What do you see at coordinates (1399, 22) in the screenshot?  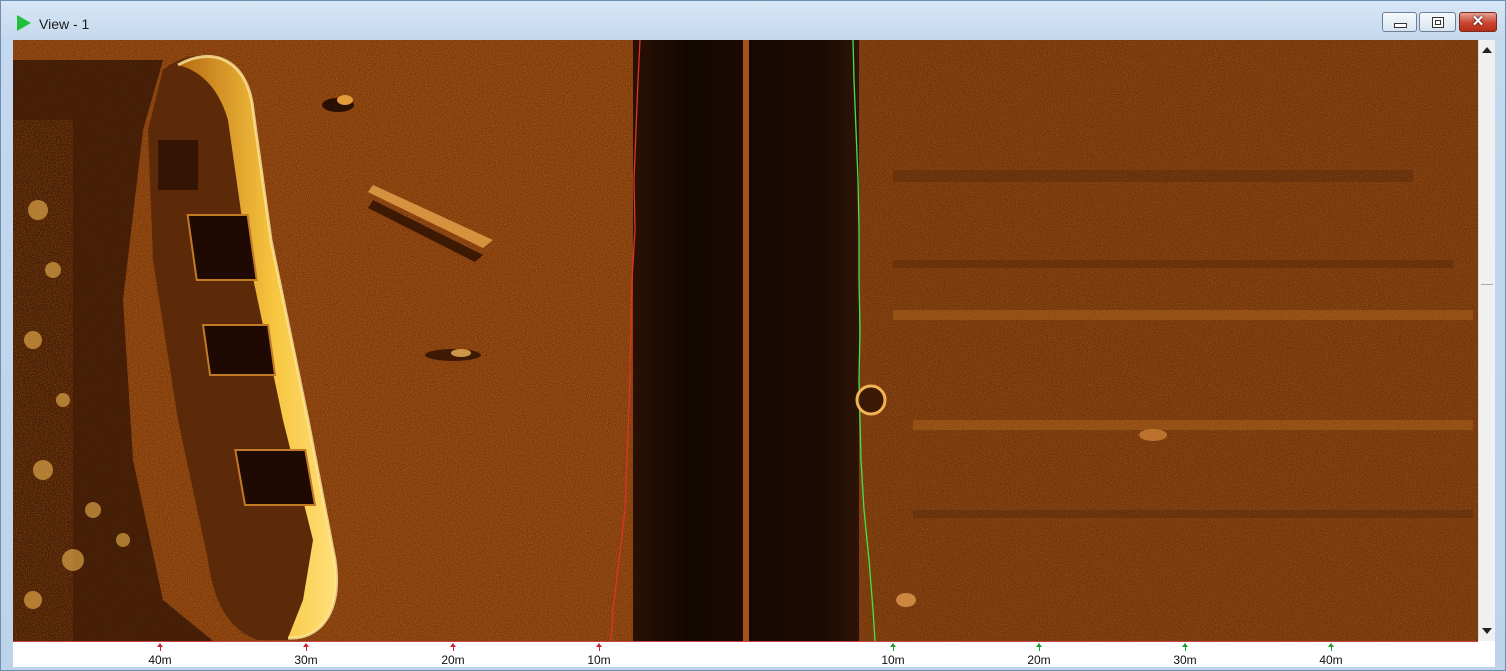 I see `minimize-button` at bounding box center [1399, 22].